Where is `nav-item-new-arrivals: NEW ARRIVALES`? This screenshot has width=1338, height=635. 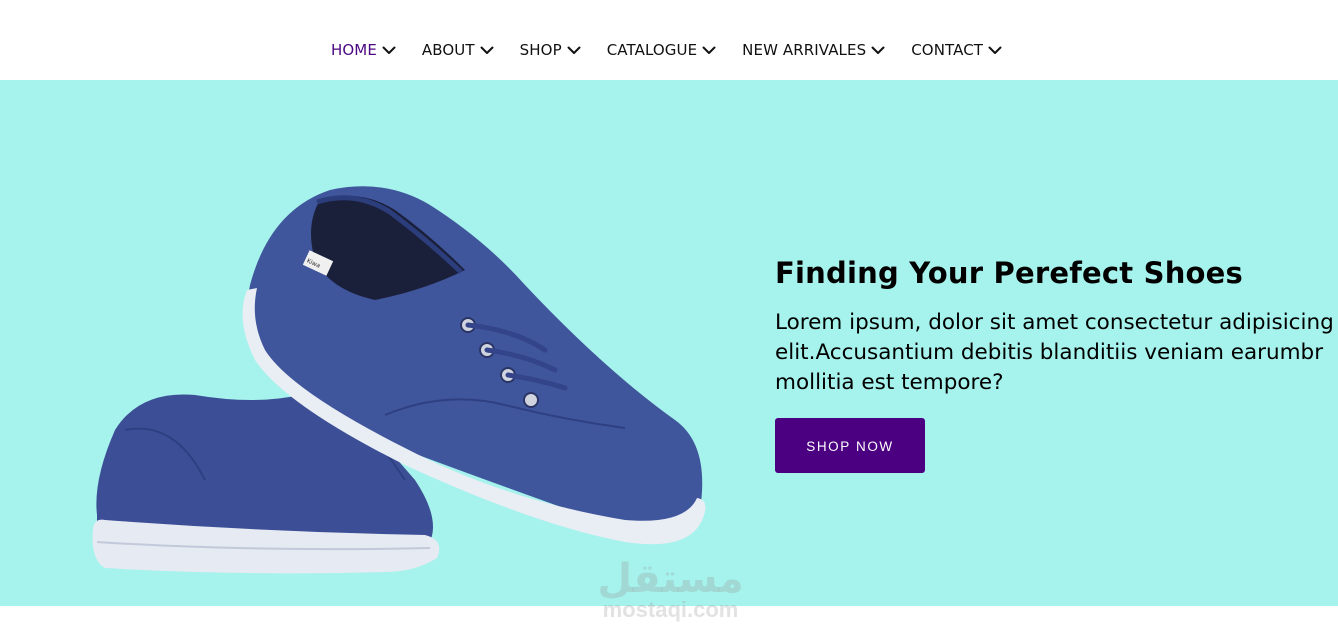 nav-item-new-arrivals: NEW ARRIVALES is located at coordinates (814, 50).